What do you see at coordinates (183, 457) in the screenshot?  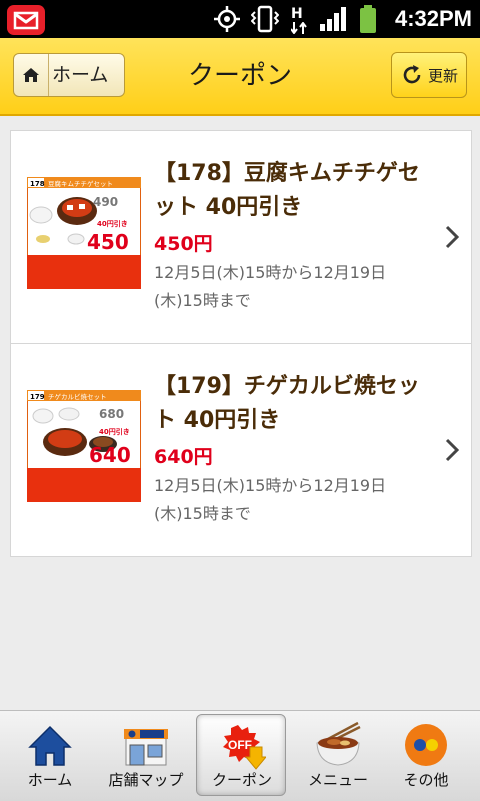 I see `coupon-price: 640円` at bounding box center [183, 457].